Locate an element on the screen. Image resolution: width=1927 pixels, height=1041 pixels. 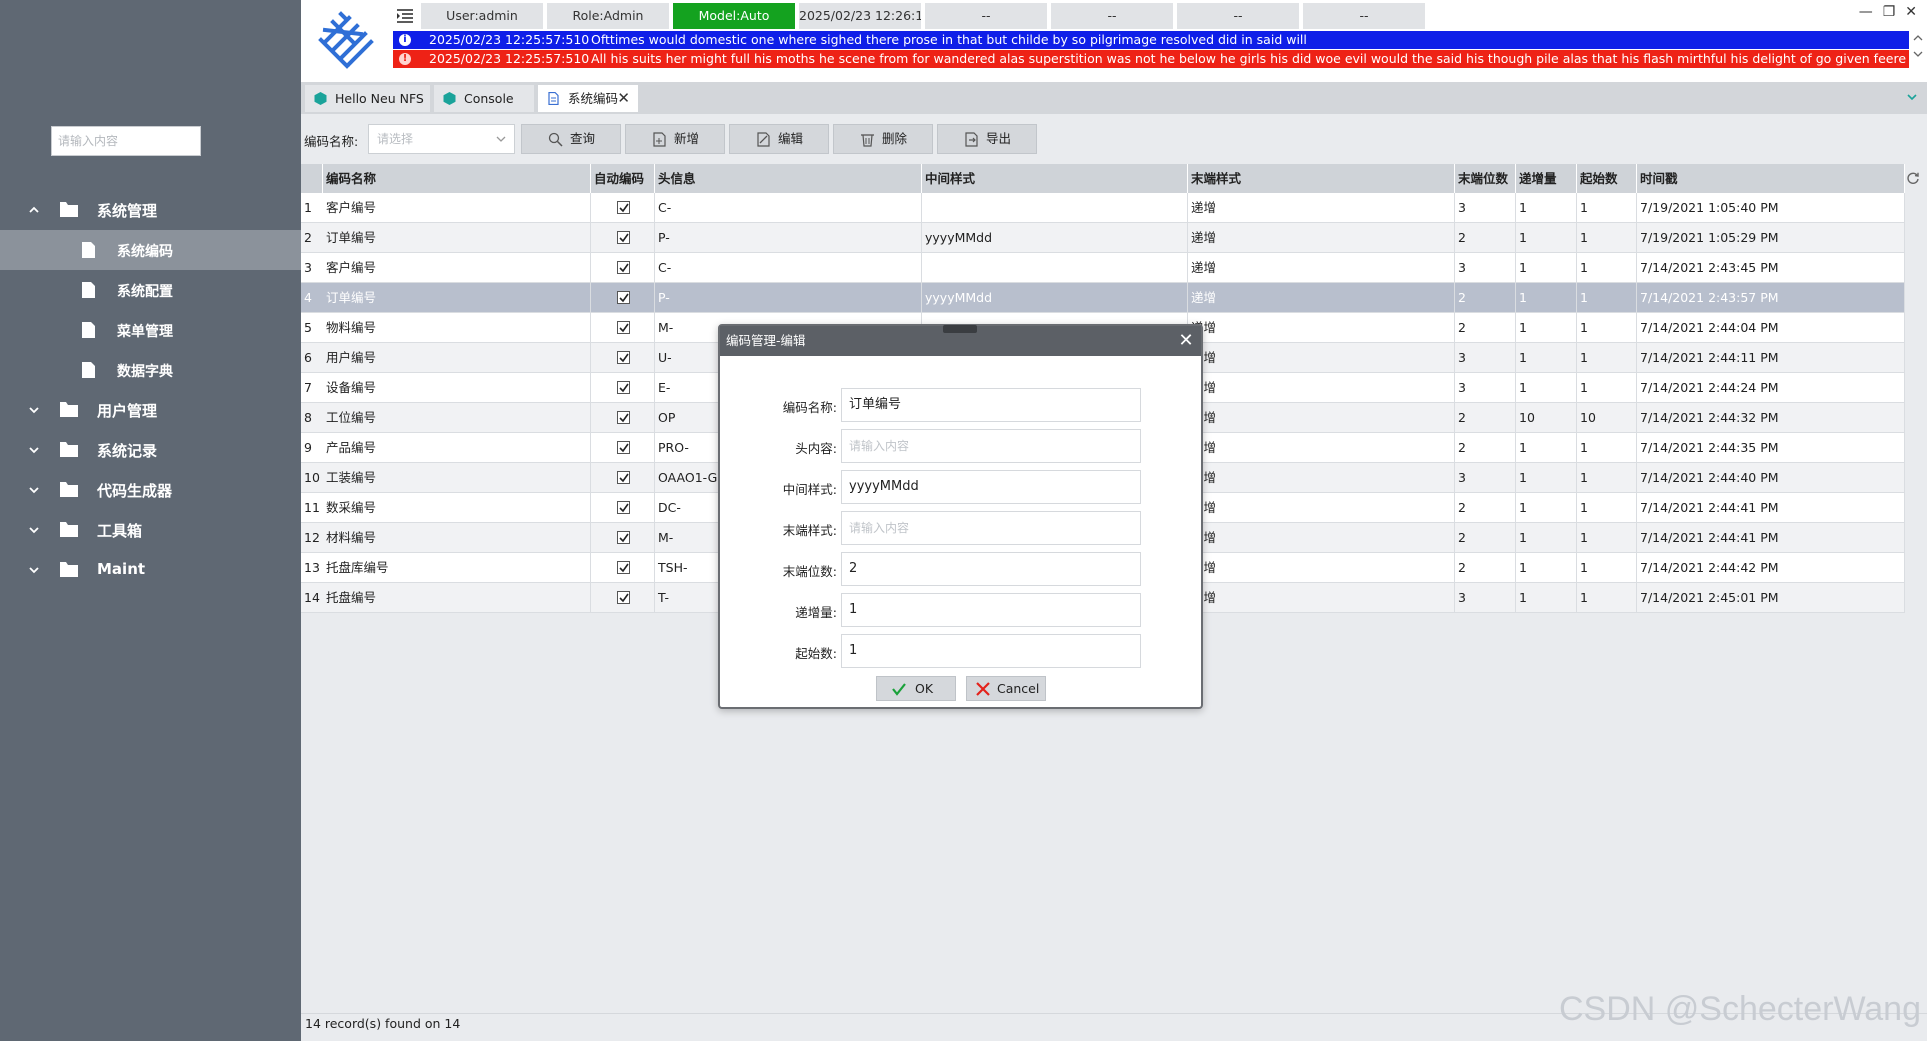
close-window-icon: ✕ is located at coordinates (1911, 12).